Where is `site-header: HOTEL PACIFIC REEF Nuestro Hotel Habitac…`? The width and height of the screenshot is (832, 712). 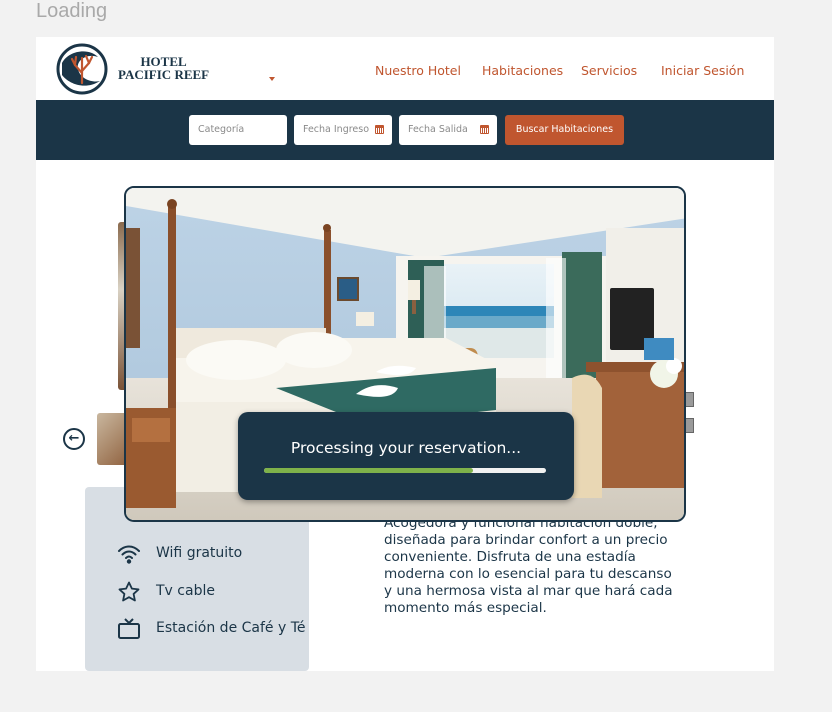
site-header: HOTEL PACIFIC REEF Nuestro Hotel Habitac… is located at coordinates (405, 68).